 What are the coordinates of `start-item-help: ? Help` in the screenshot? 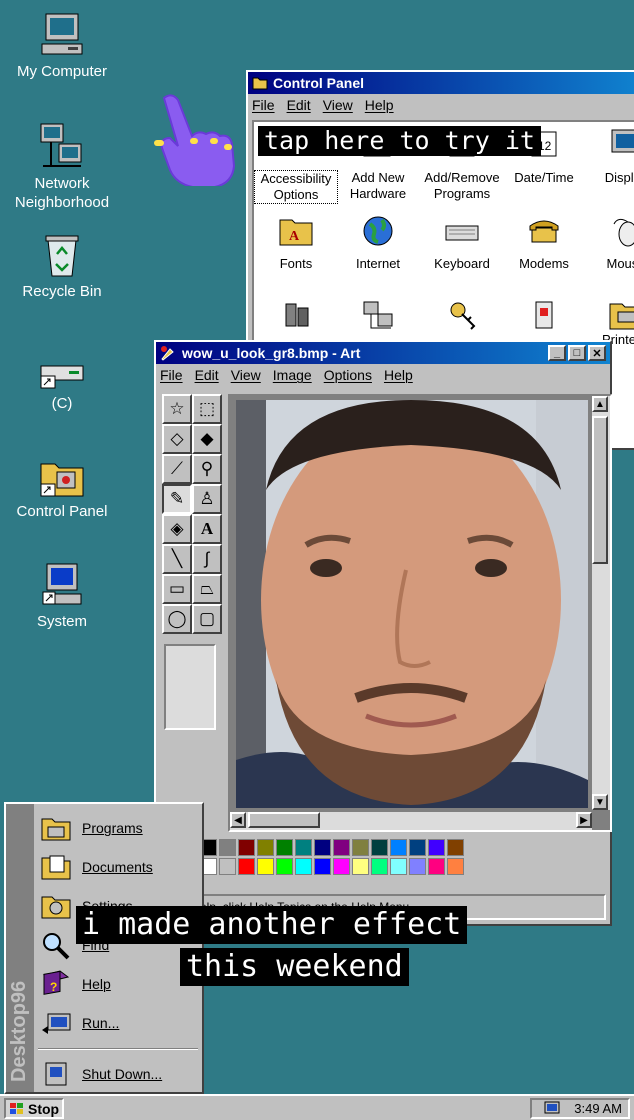 It's located at (120, 984).